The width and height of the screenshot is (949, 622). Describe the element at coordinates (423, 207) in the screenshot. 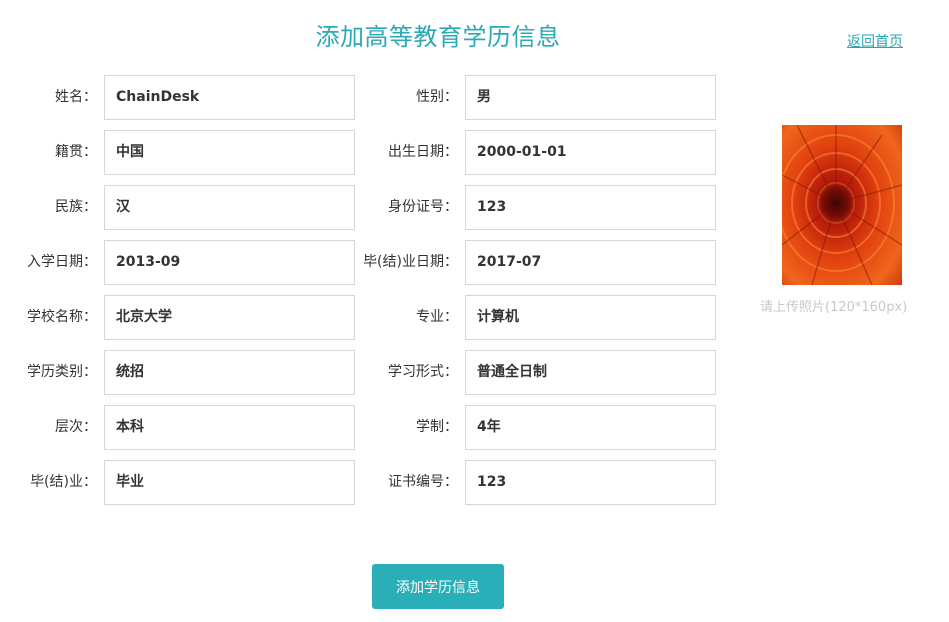

I see `id-number-label: 身份证号：` at that location.